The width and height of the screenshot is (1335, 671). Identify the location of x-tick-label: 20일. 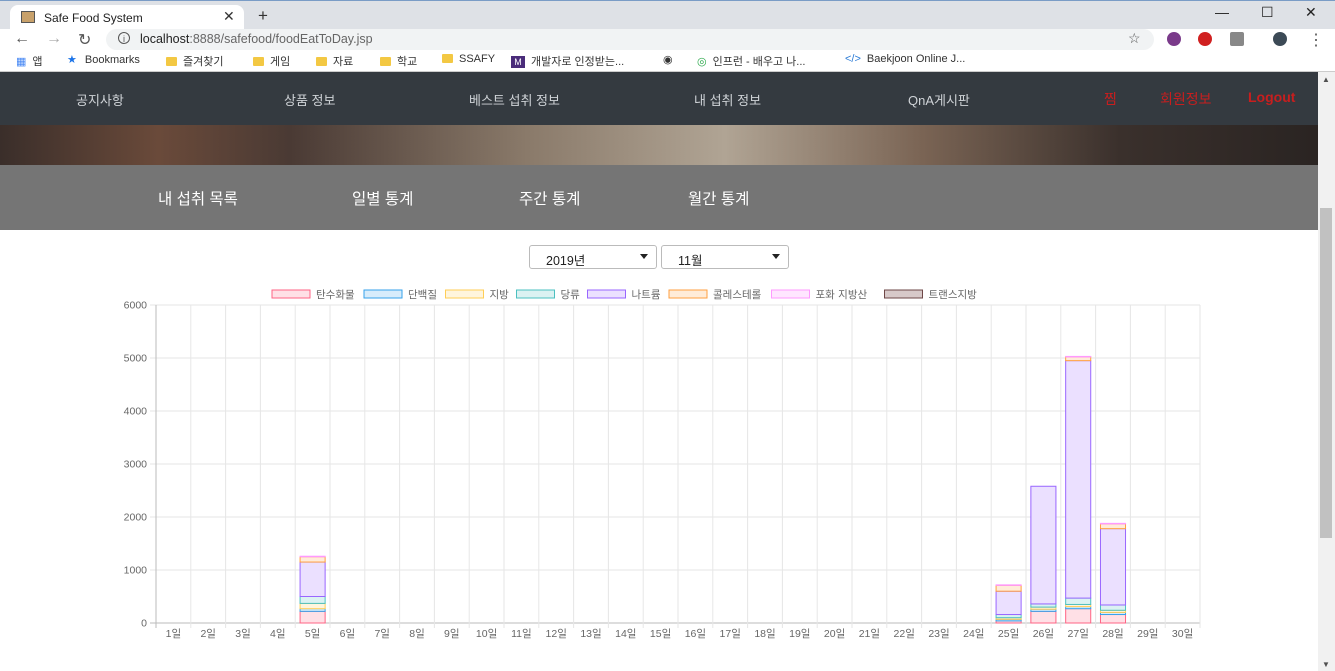
(834, 633).